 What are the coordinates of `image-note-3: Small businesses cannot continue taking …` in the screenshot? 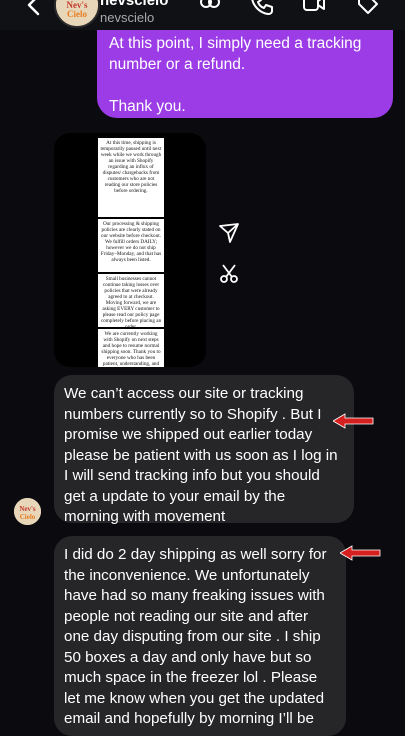 It's located at (131, 302).